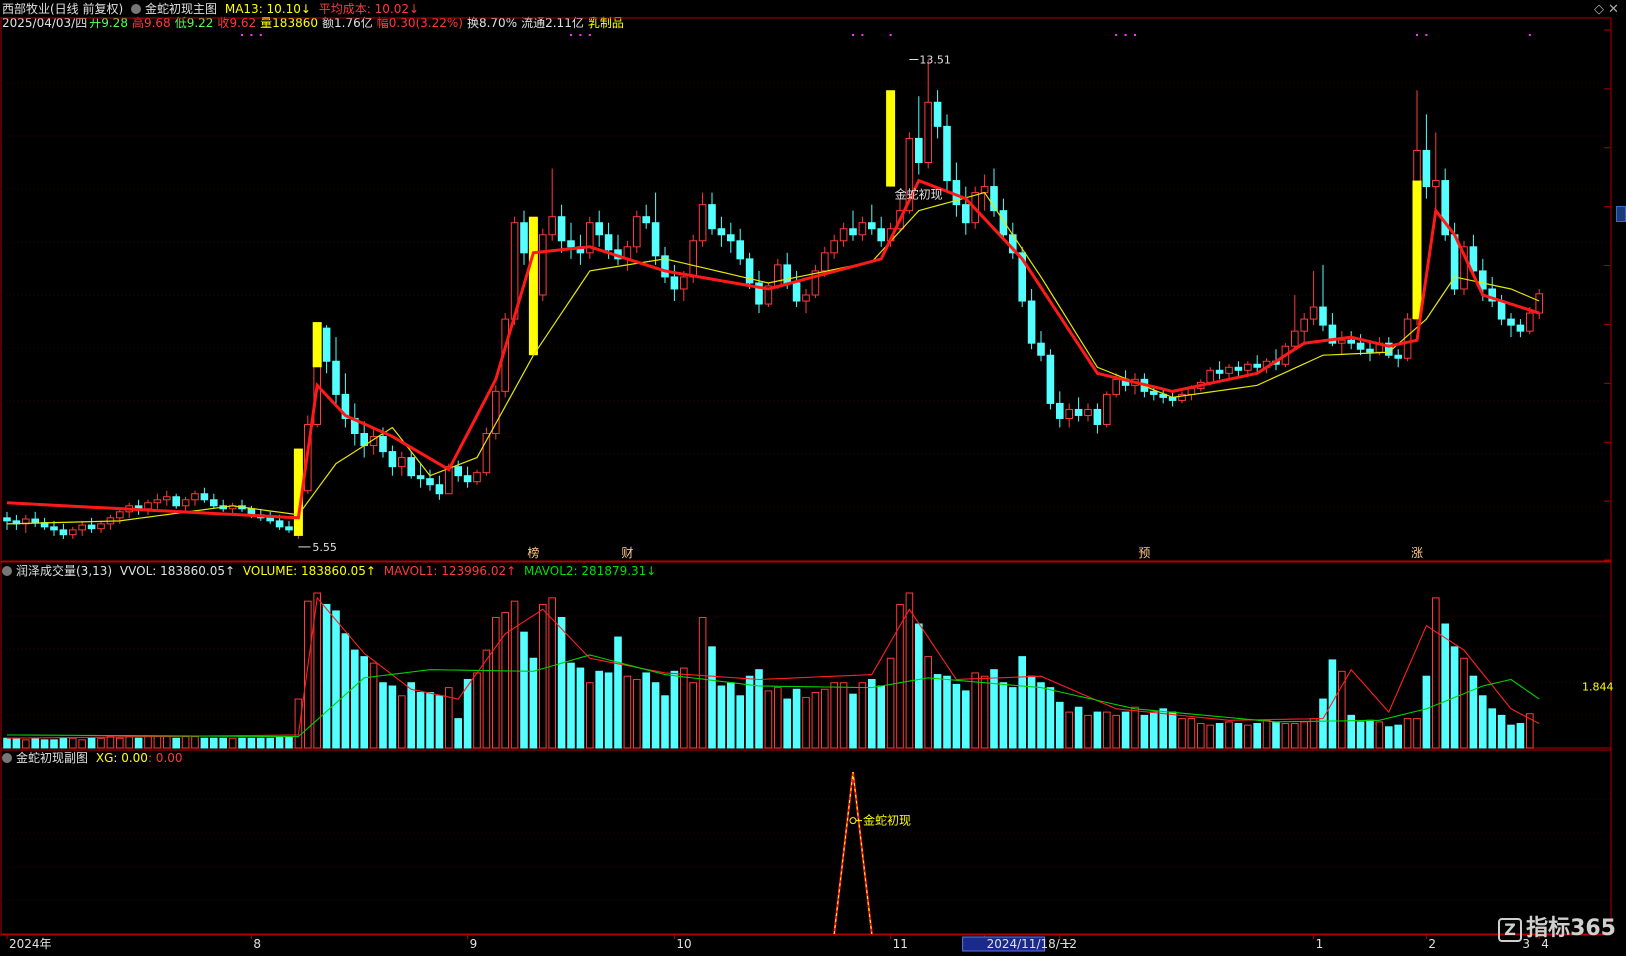 Image resolution: width=1626 pixels, height=956 pixels. I want to click on watermark-text: 指标365, so click(1571, 928).